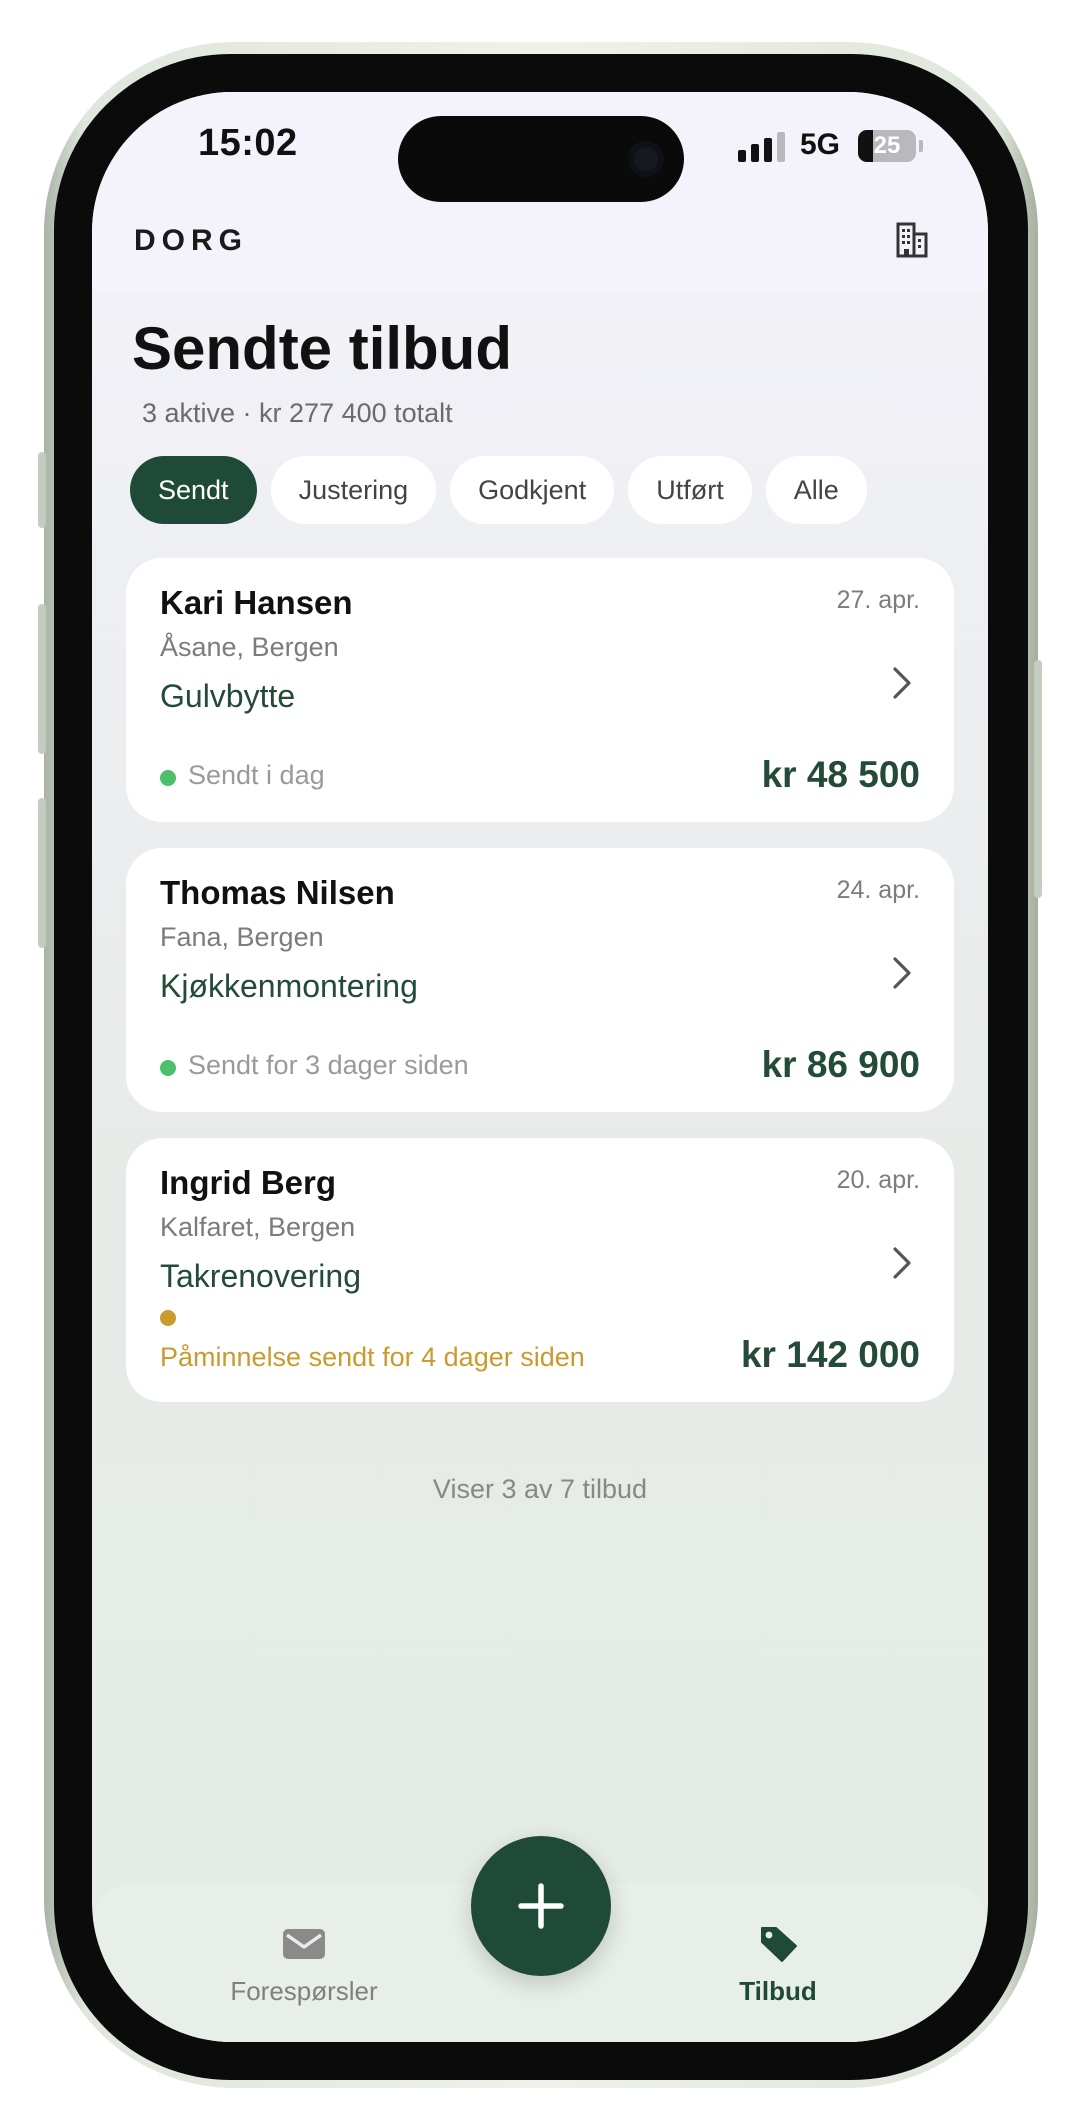 This screenshot has width=1080, height=2128. I want to click on offer-date: 24. apr., so click(878, 890).